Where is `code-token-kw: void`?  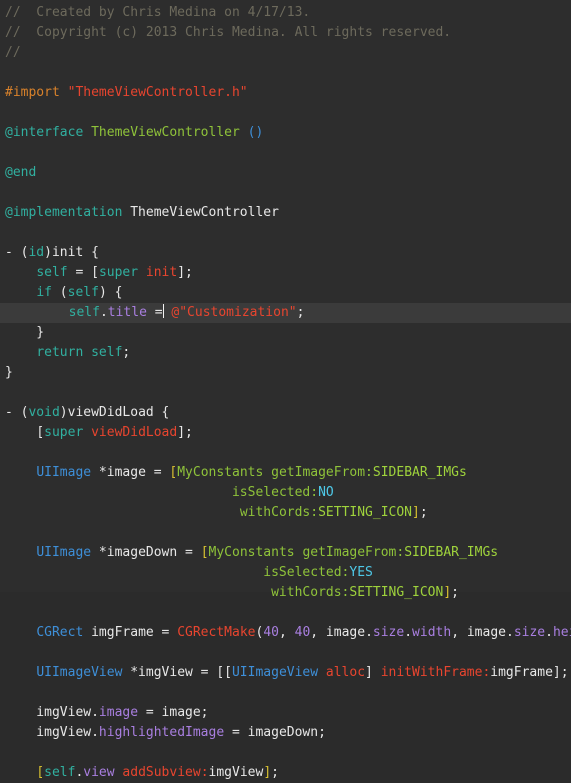
code-token-kw: void is located at coordinates (44, 412).